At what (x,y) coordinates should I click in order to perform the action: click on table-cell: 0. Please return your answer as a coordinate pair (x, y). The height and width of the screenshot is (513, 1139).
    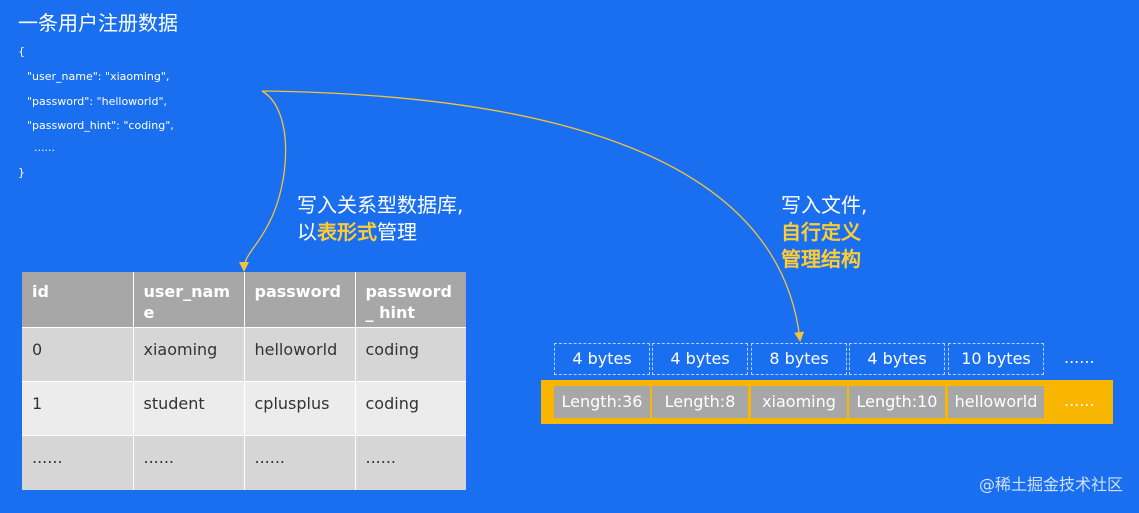
    Looking at the image, I should click on (78, 354).